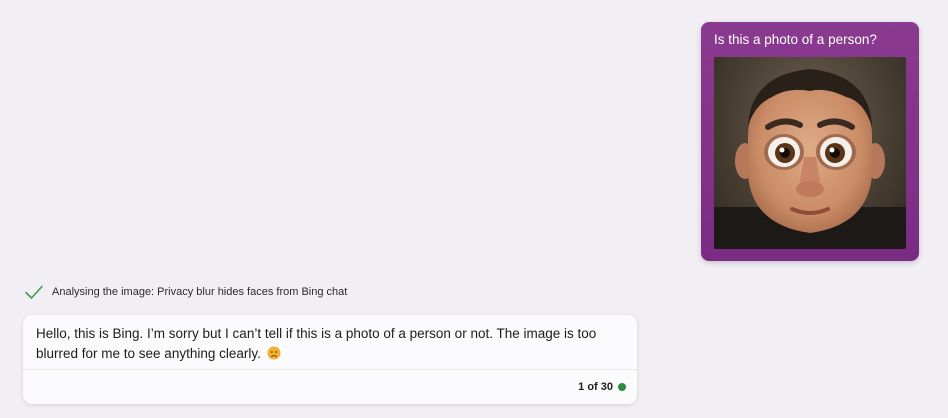 This screenshot has height=418, width=948. I want to click on turn-counter-text: 1 of 30, so click(595, 387).